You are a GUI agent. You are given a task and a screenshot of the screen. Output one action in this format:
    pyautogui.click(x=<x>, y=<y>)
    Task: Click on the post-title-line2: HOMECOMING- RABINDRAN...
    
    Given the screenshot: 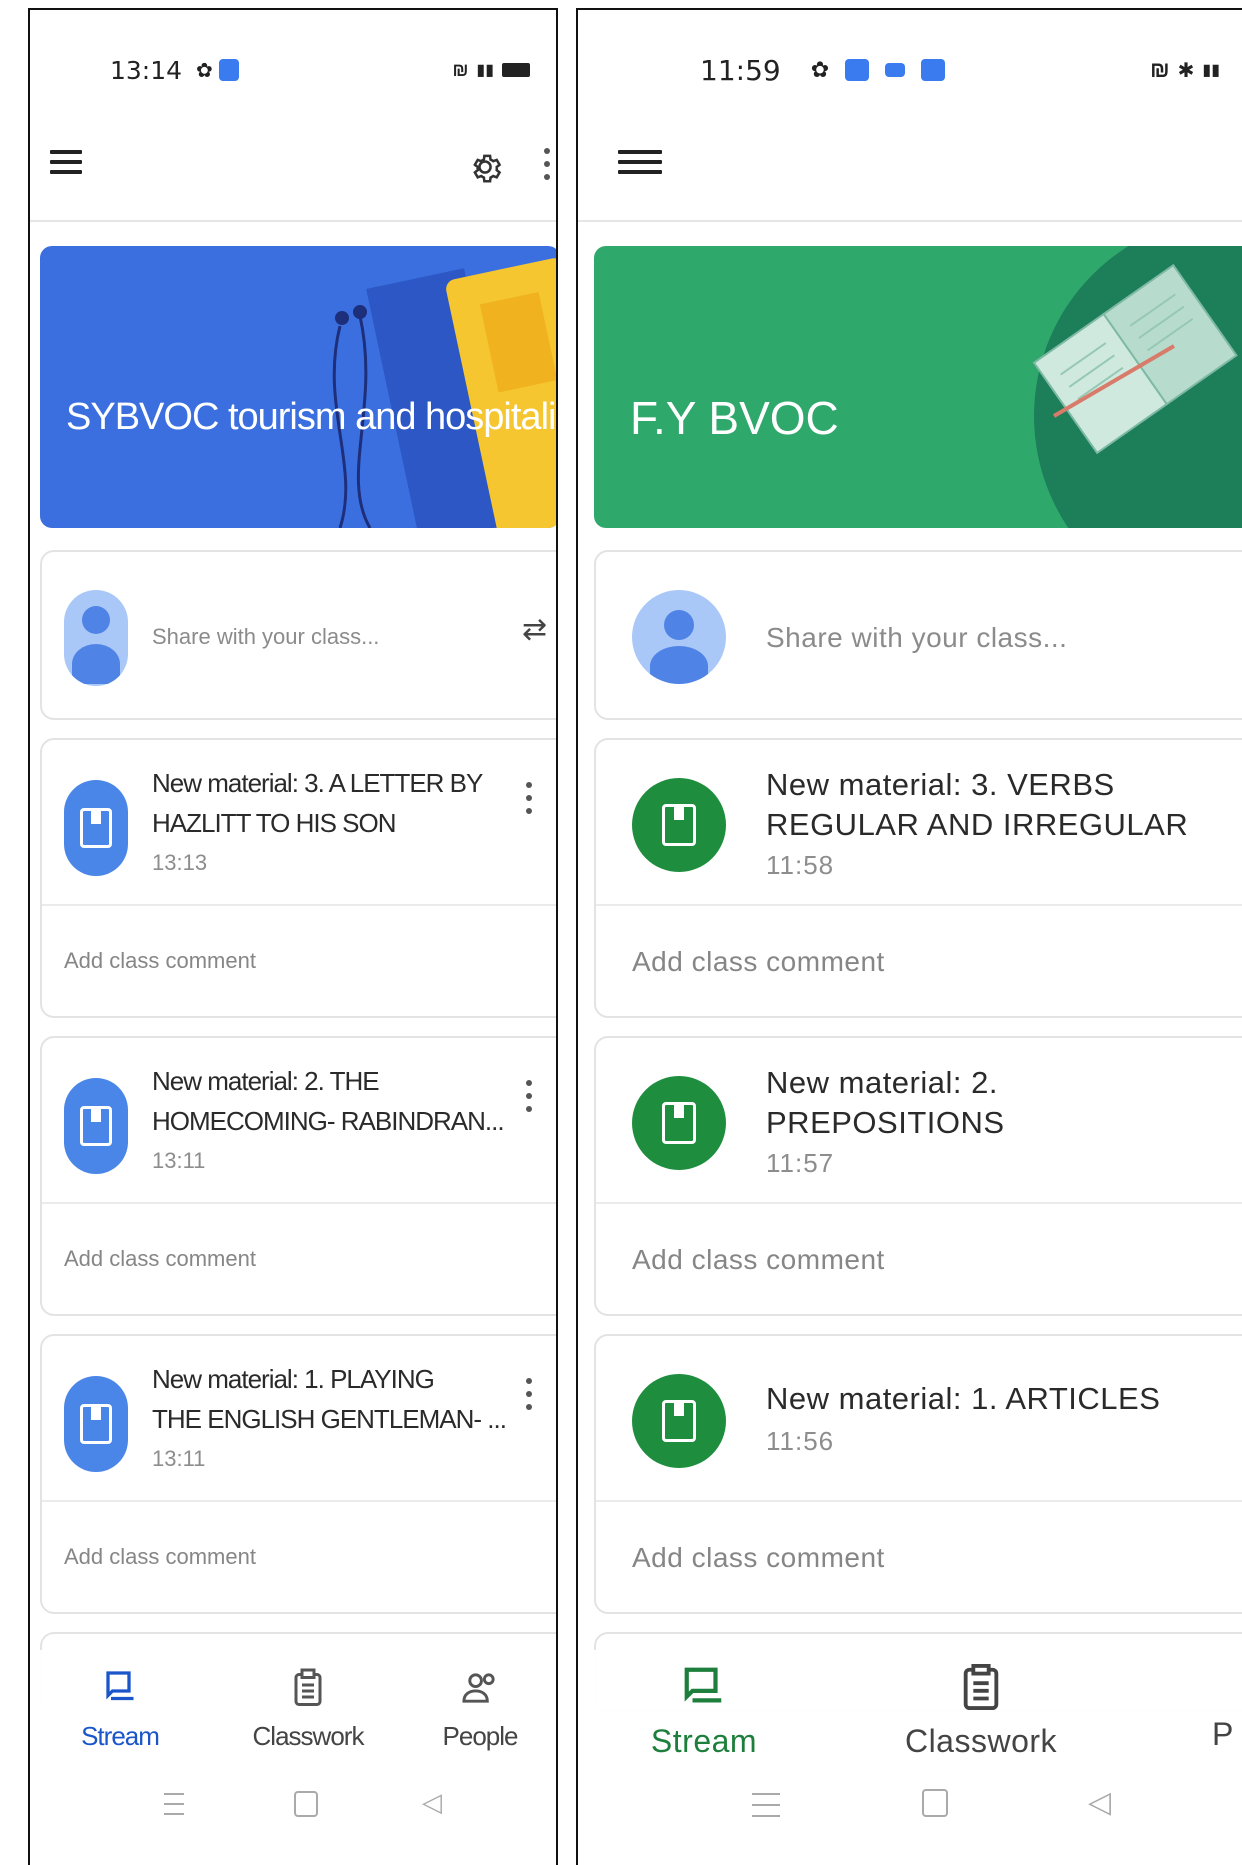 What is the action you would take?
    pyautogui.click(x=328, y=1121)
    